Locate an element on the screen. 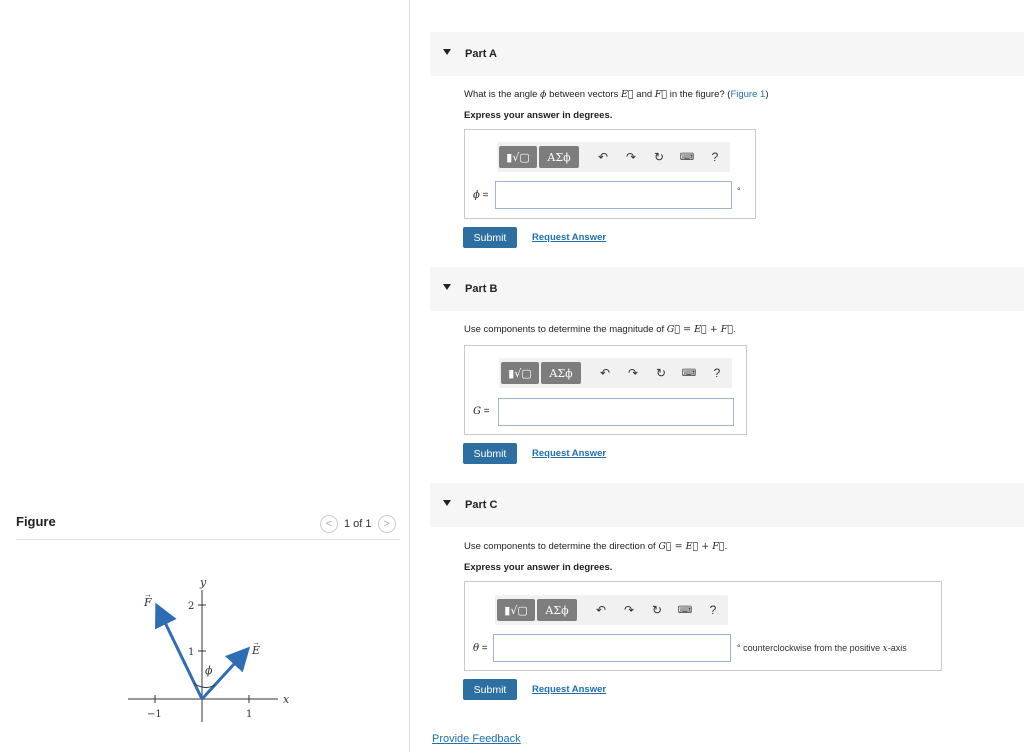  y-axis-label: y is located at coordinates (203, 582).